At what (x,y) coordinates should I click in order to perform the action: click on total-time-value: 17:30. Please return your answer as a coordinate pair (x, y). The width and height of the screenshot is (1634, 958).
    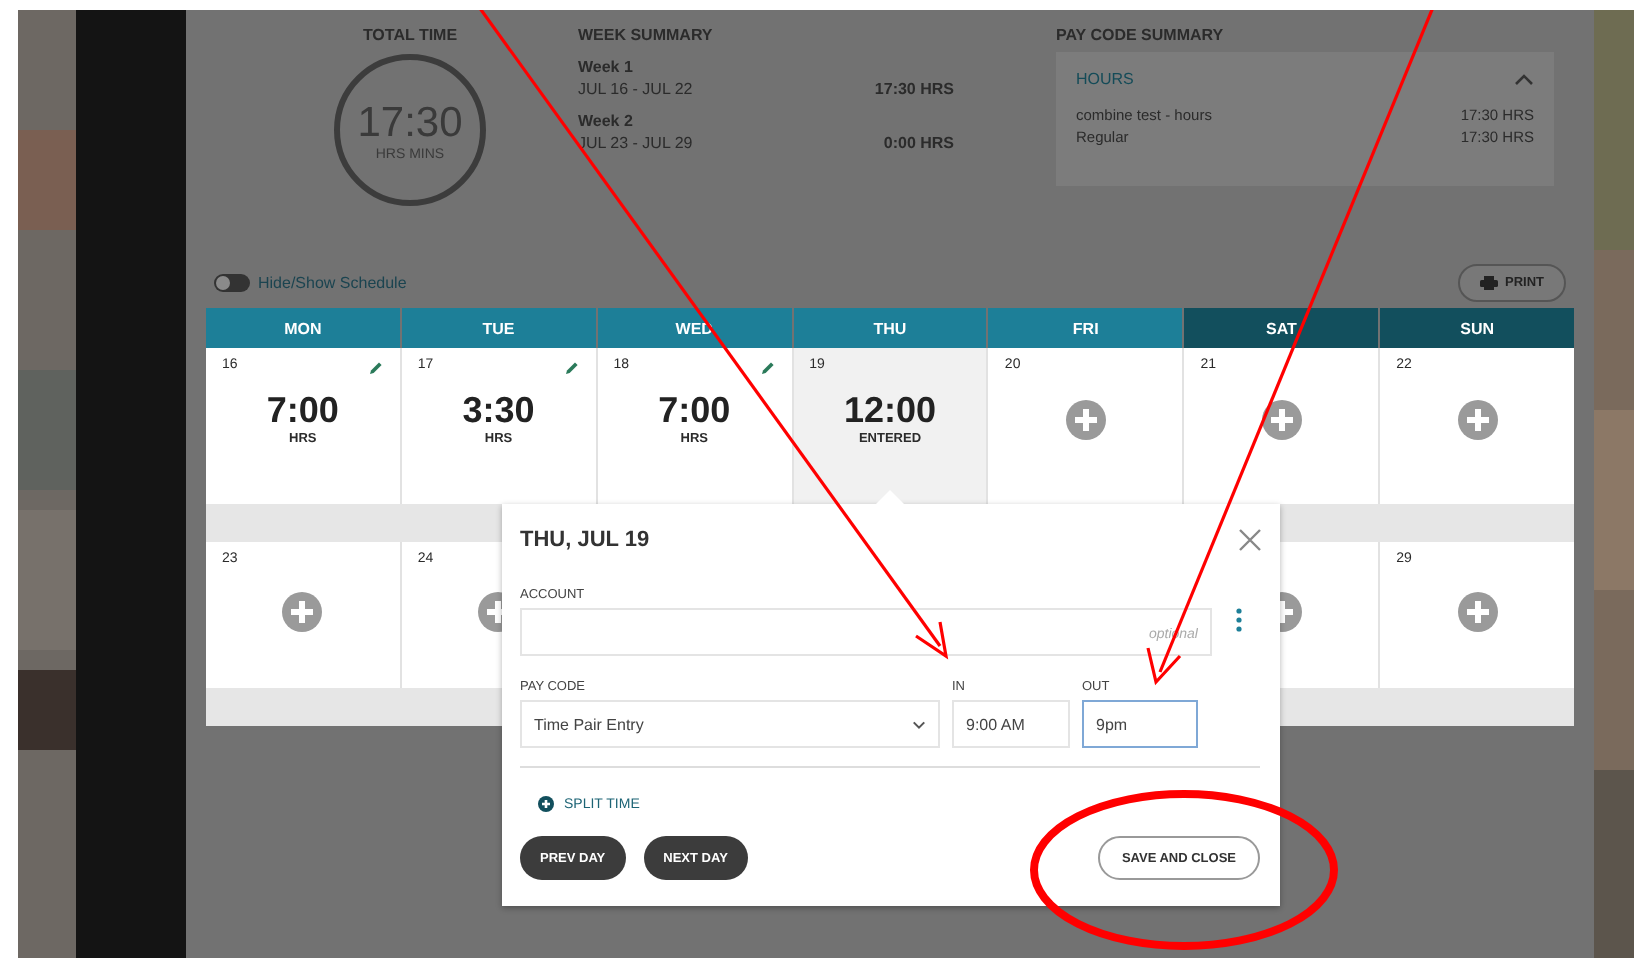
    Looking at the image, I should click on (410, 123).